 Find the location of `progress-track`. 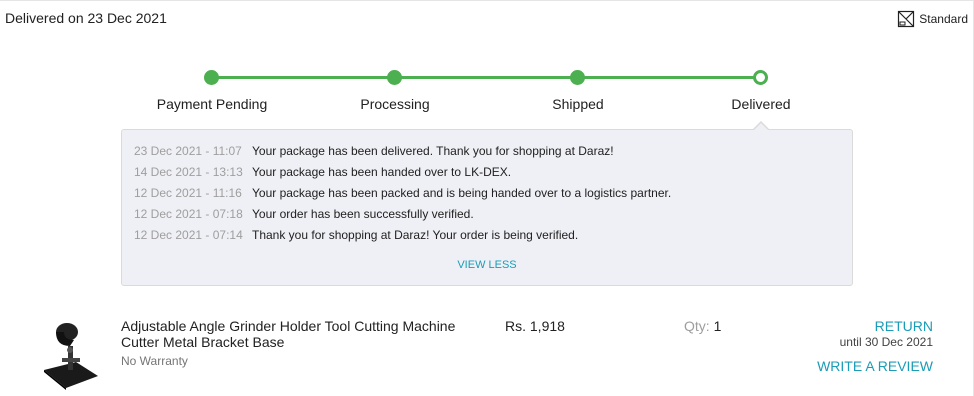

progress-track is located at coordinates (486, 77).